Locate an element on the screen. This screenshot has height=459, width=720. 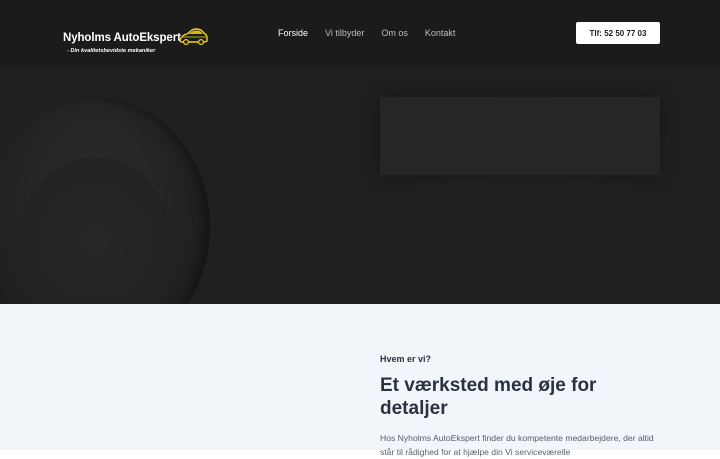
nav-vi-tilbyder: Vi tilbyder is located at coordinates (344, 33).